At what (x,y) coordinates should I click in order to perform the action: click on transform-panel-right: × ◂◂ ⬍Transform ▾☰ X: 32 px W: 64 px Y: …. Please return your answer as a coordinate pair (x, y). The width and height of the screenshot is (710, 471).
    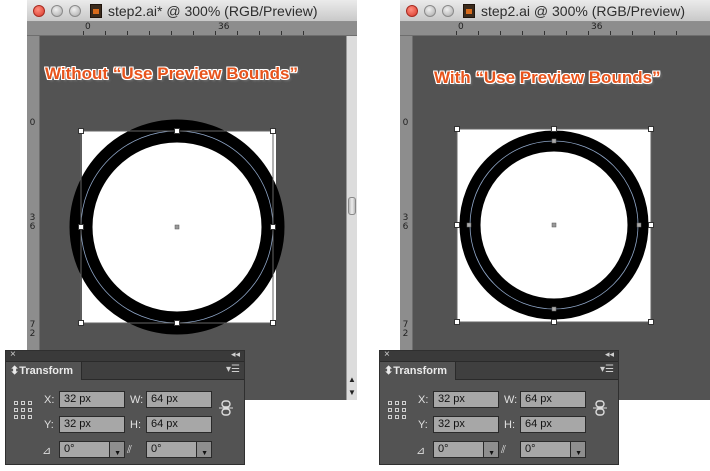
    Looking at the image, I should click on (499, 407).